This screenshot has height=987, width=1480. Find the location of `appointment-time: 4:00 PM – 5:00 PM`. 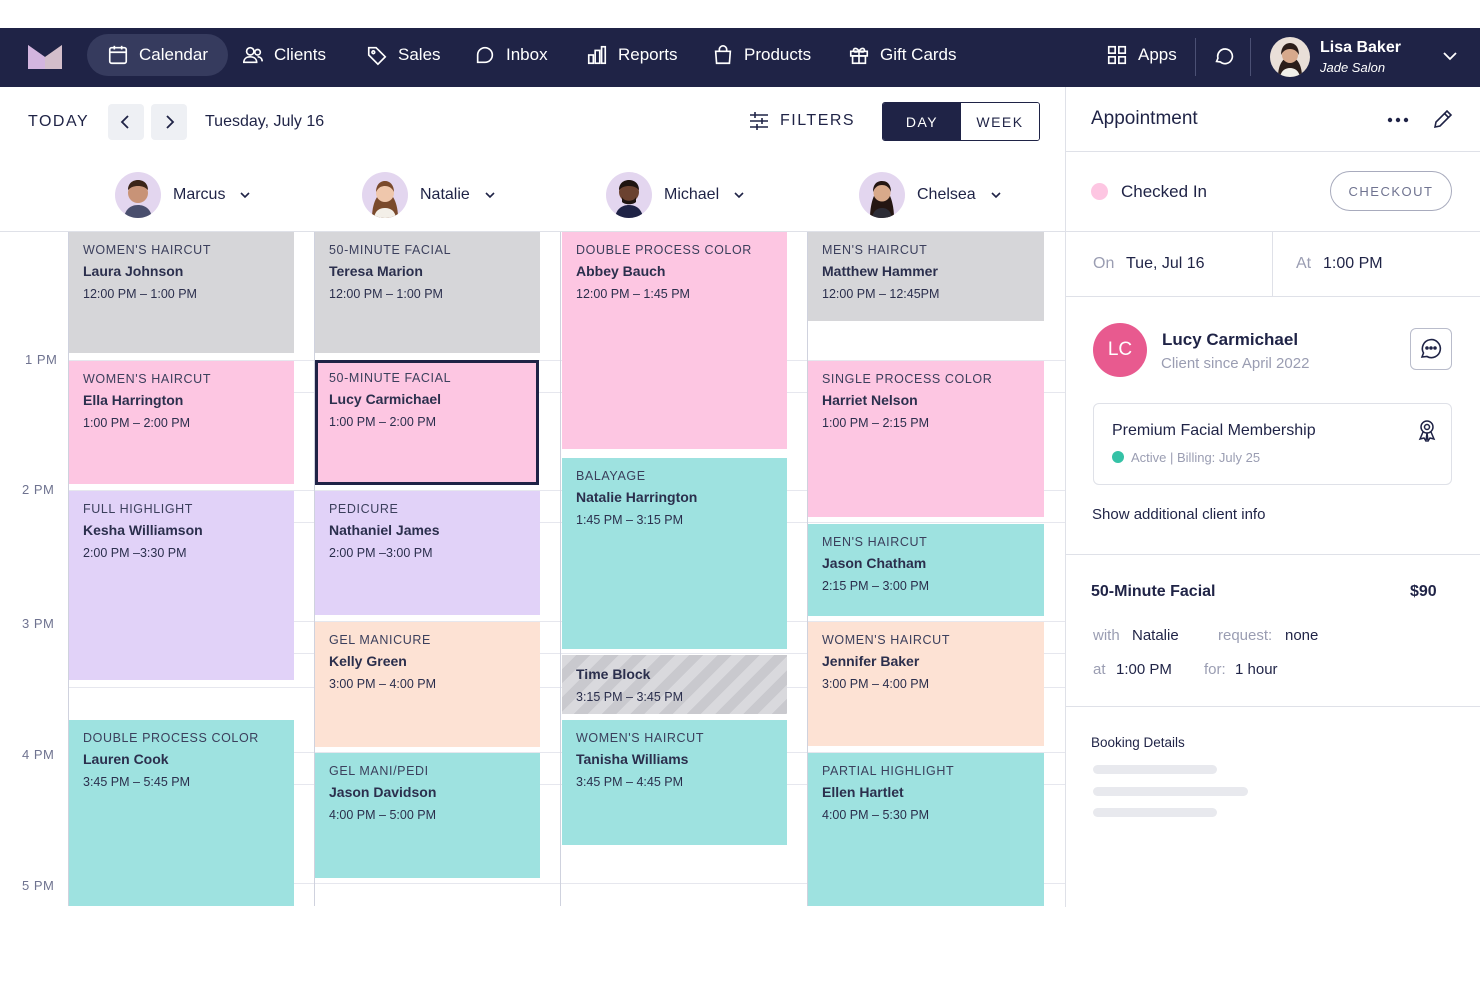

appointment-time: 4:00 PM – 5:00 PM is located at coordinates (383, 815).